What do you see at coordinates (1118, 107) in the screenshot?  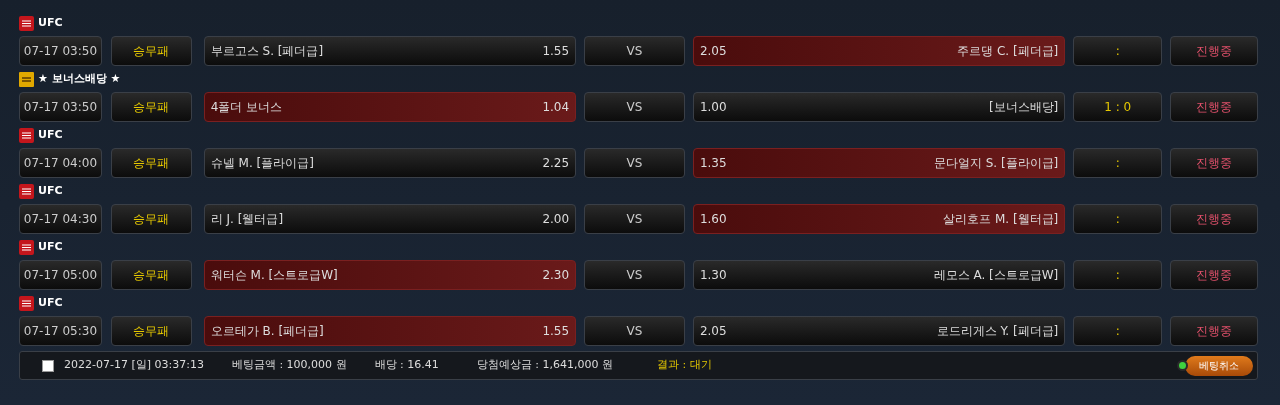 I see `score-display: 1 : 0` at bounding box center [1118, 107].